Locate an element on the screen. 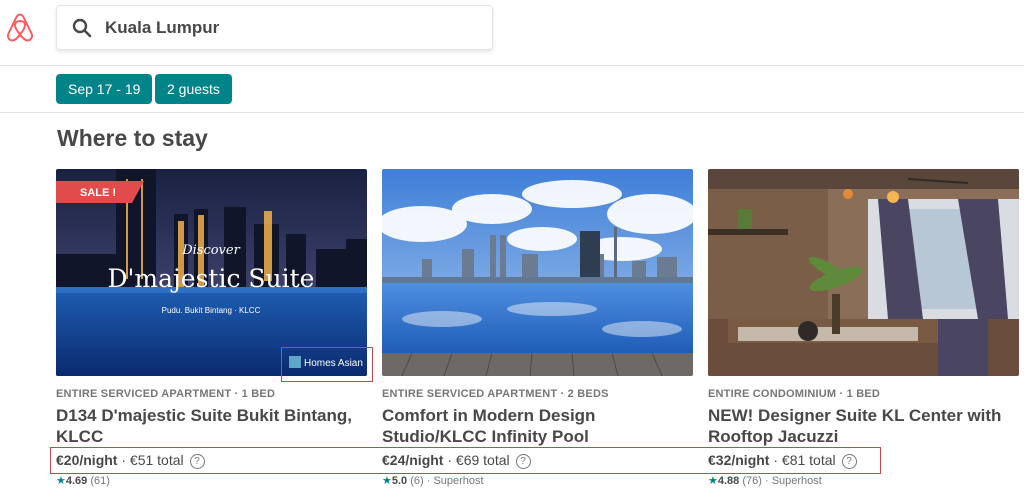 This screenshot has height=496, width=1024. rating-value: 5.0 is located at coordinates (399, 481).